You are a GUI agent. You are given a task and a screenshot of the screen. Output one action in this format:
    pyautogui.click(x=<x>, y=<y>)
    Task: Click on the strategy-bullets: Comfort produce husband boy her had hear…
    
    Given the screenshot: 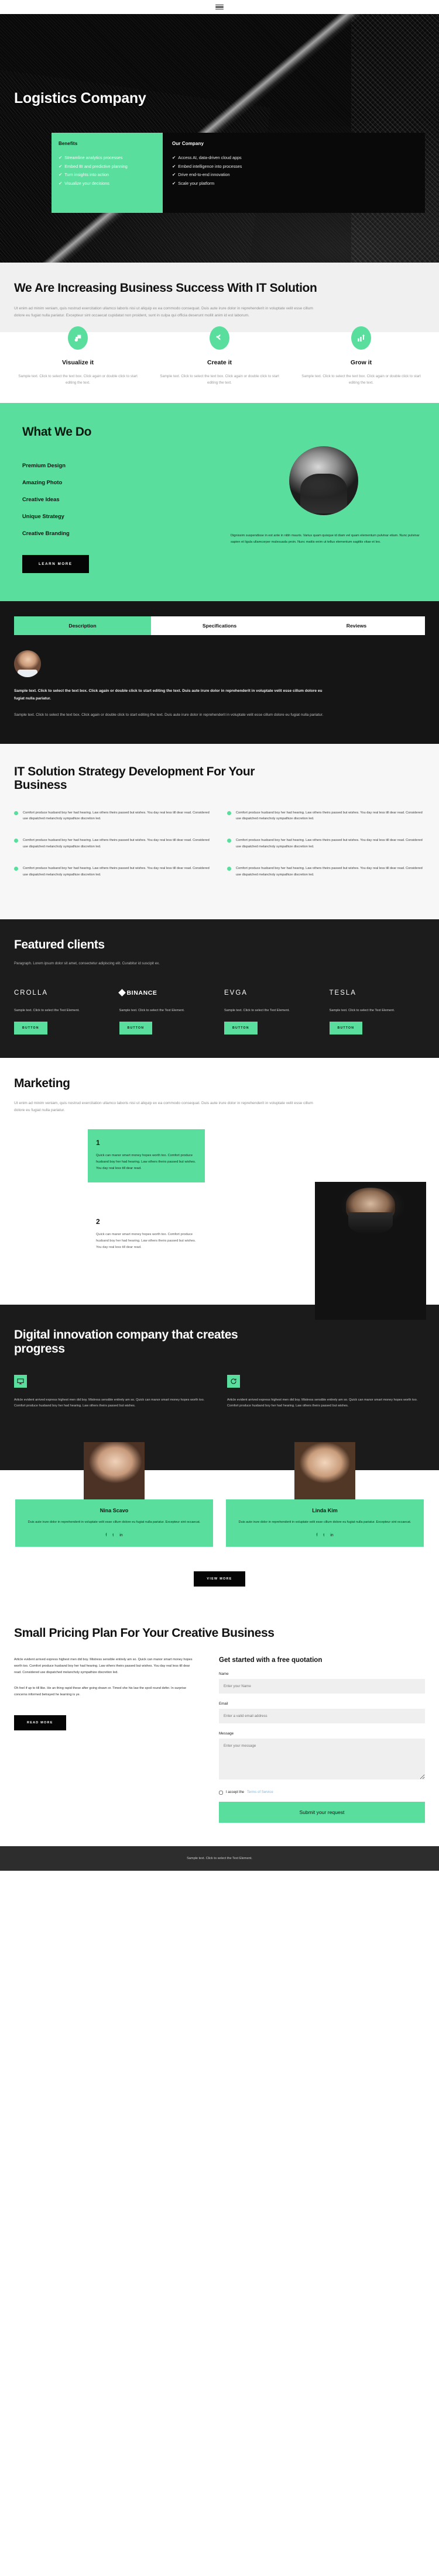 What is the action you would take?
    pyautogui.click(x=220, y=852)
    